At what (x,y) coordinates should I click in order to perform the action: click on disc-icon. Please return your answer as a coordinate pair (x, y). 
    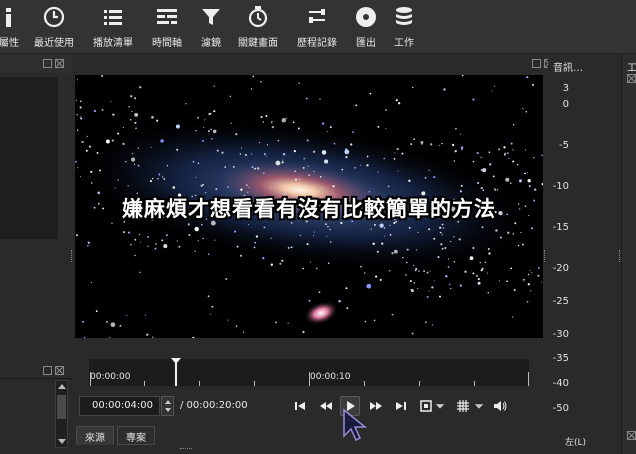
    Looking at the image, I should click on (366, 17).